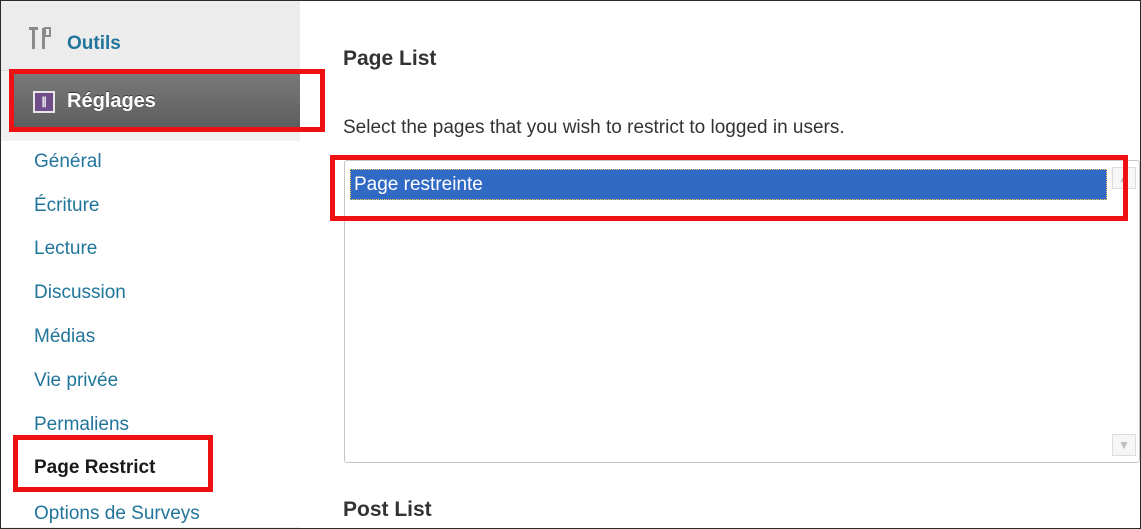 The height and width of the screenshot is (529, 1141). What do you see at coordinates (117, 514) in the screenshot?
I see `submenu-item-options-de-surveys: Options de Surveys` at bounding box center [117, 514].